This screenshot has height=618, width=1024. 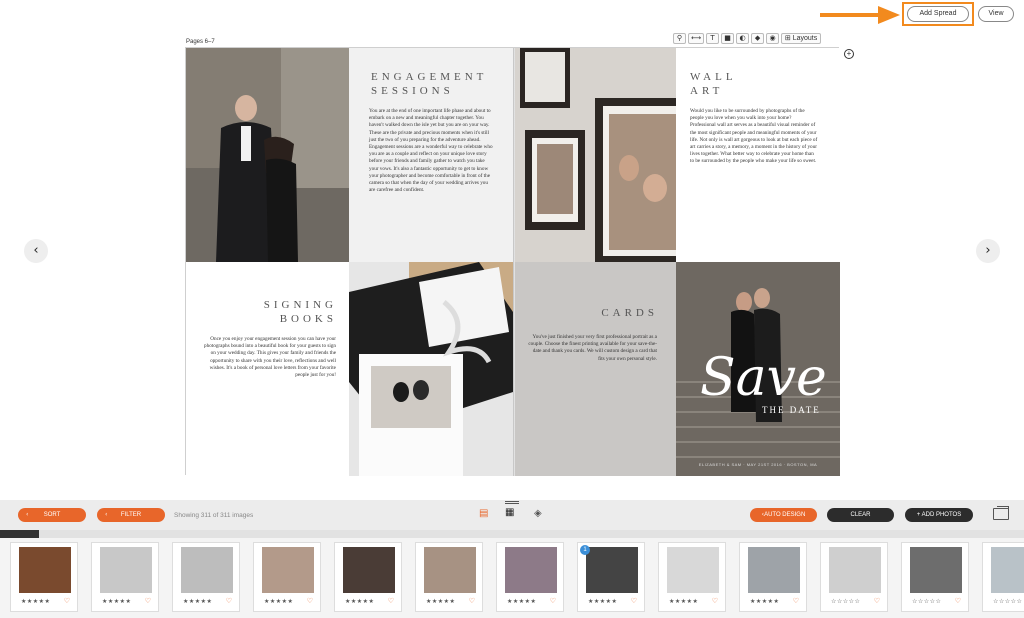 What do you see at coordinates (214, 515) in the screenshot?
I see `showing-count: Showing 311 of 311 images` at bounding box center [214, 515].